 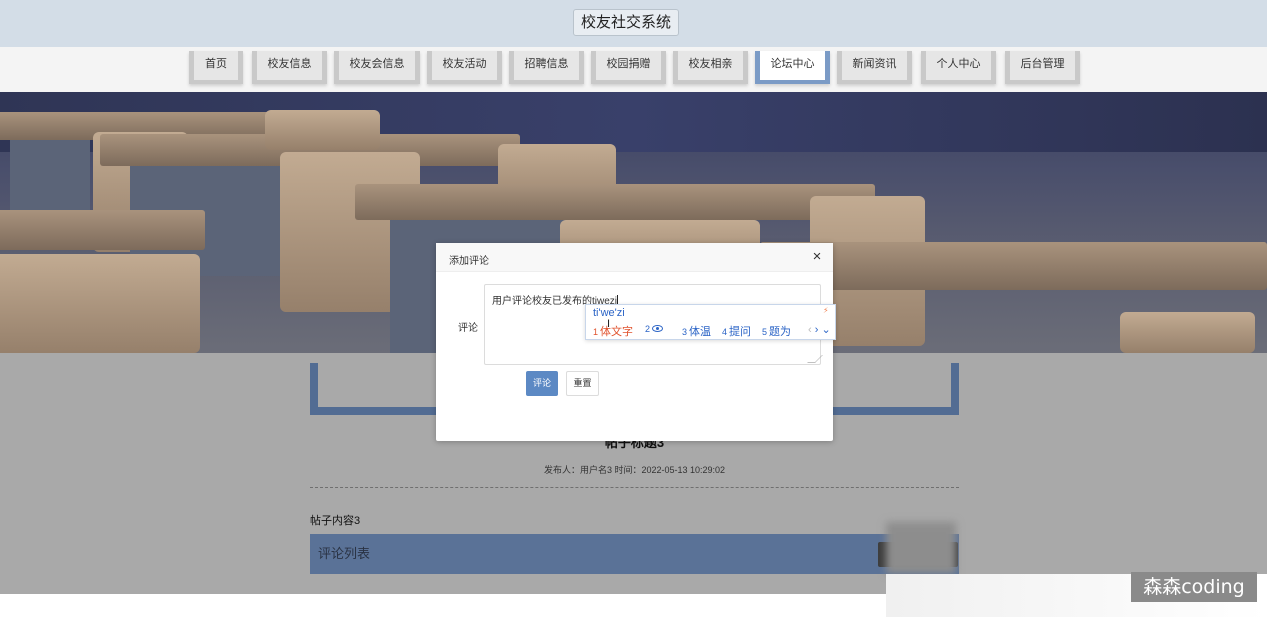 I want to click on comment-list-header: 评论列表, so click(x=634, y=554).